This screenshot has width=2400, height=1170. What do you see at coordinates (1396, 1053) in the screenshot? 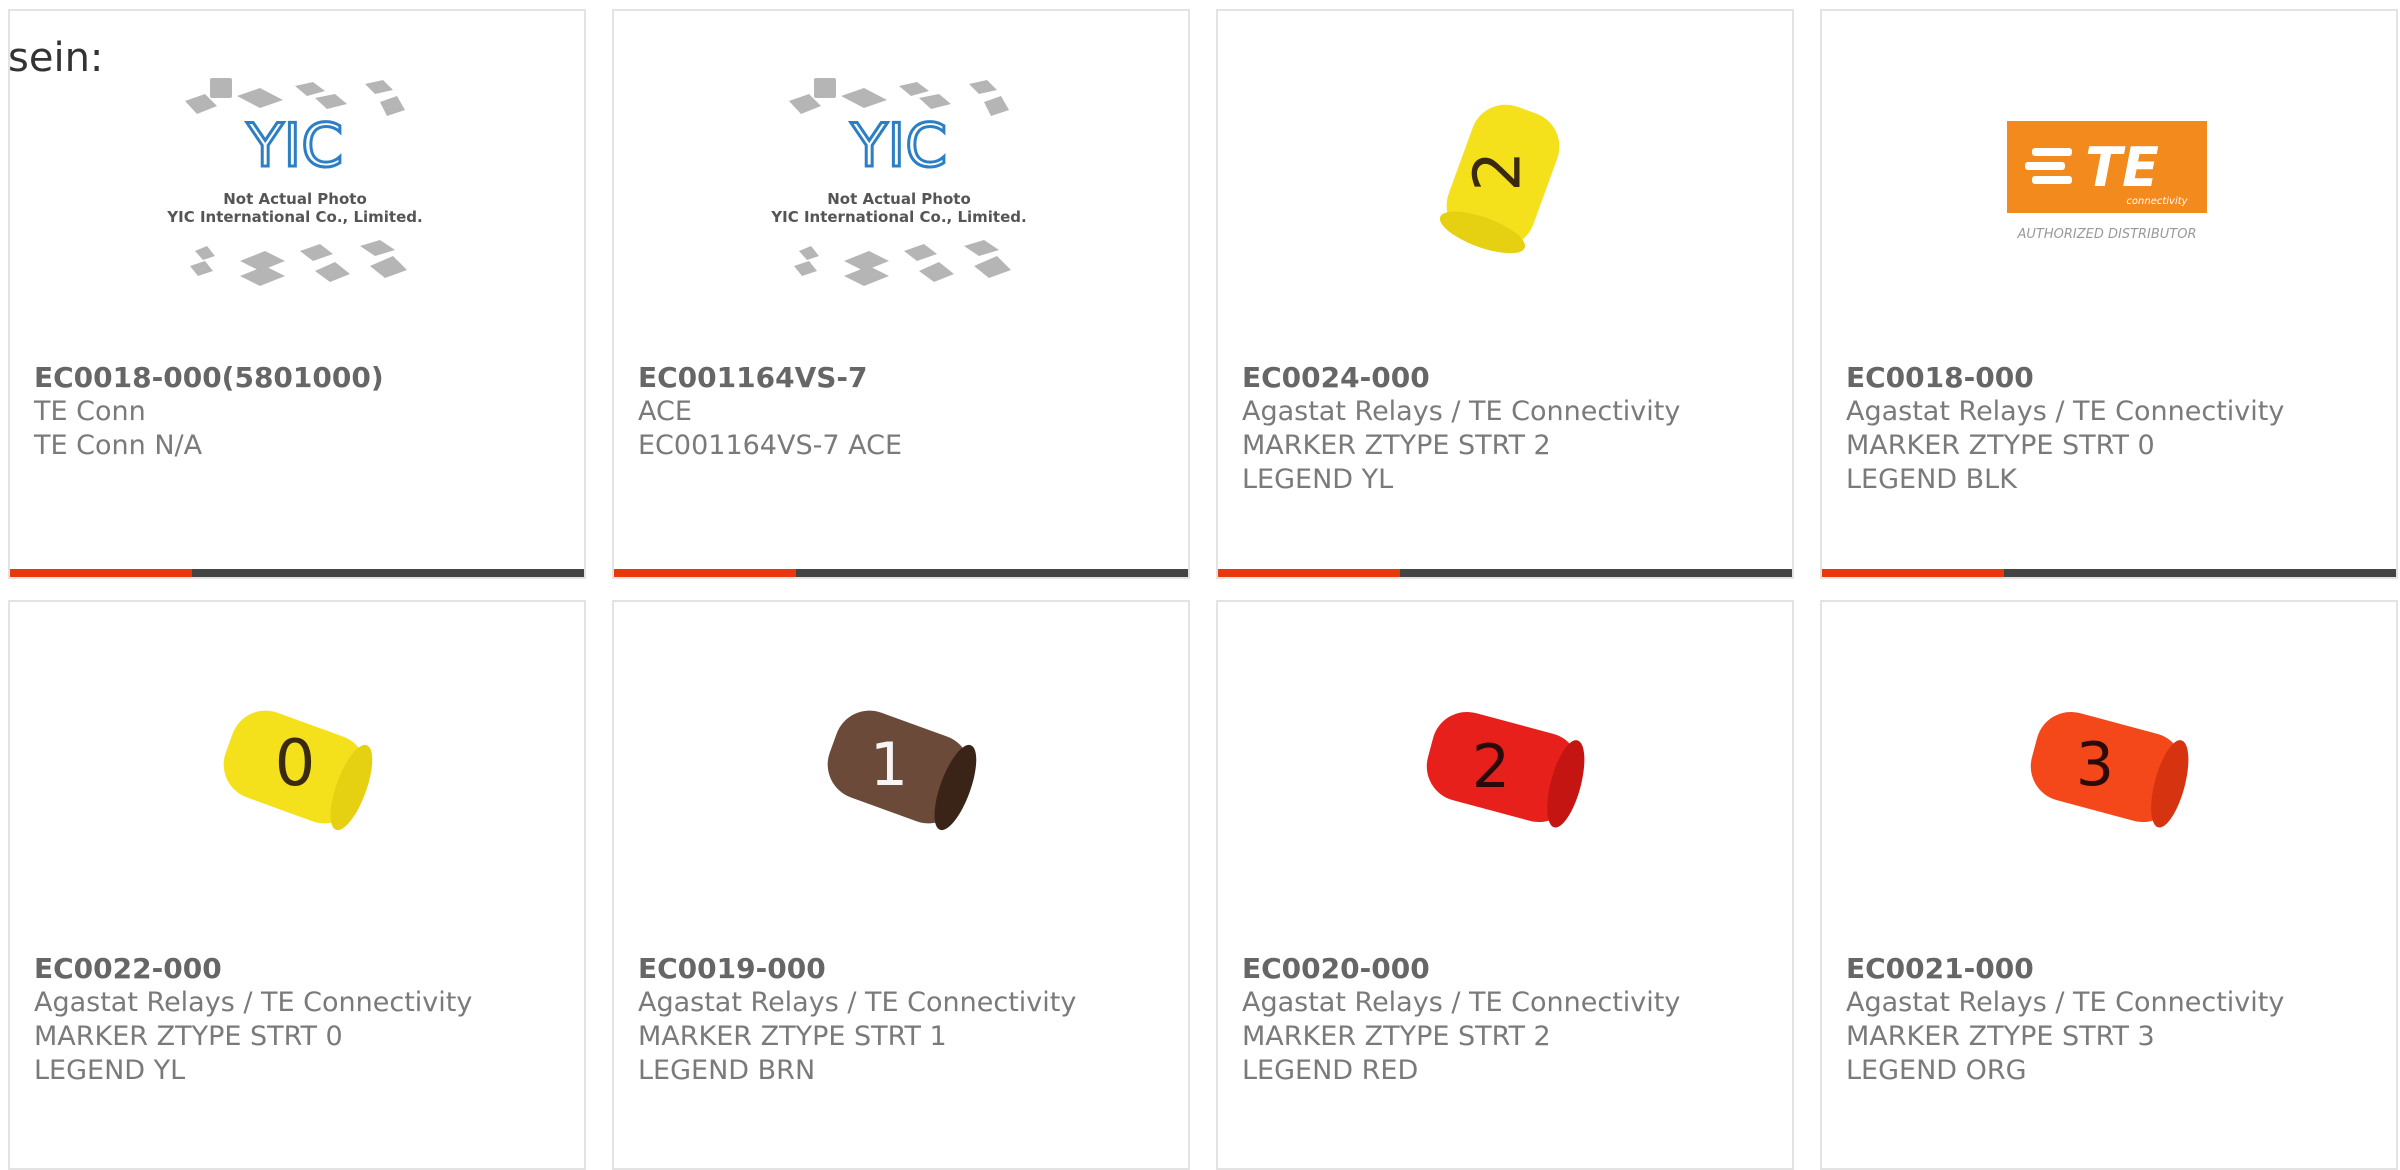
I see `product-description: MARKER ZTYPE STRT 2 LEGEND RED` at bounding box center [1396, 1053].